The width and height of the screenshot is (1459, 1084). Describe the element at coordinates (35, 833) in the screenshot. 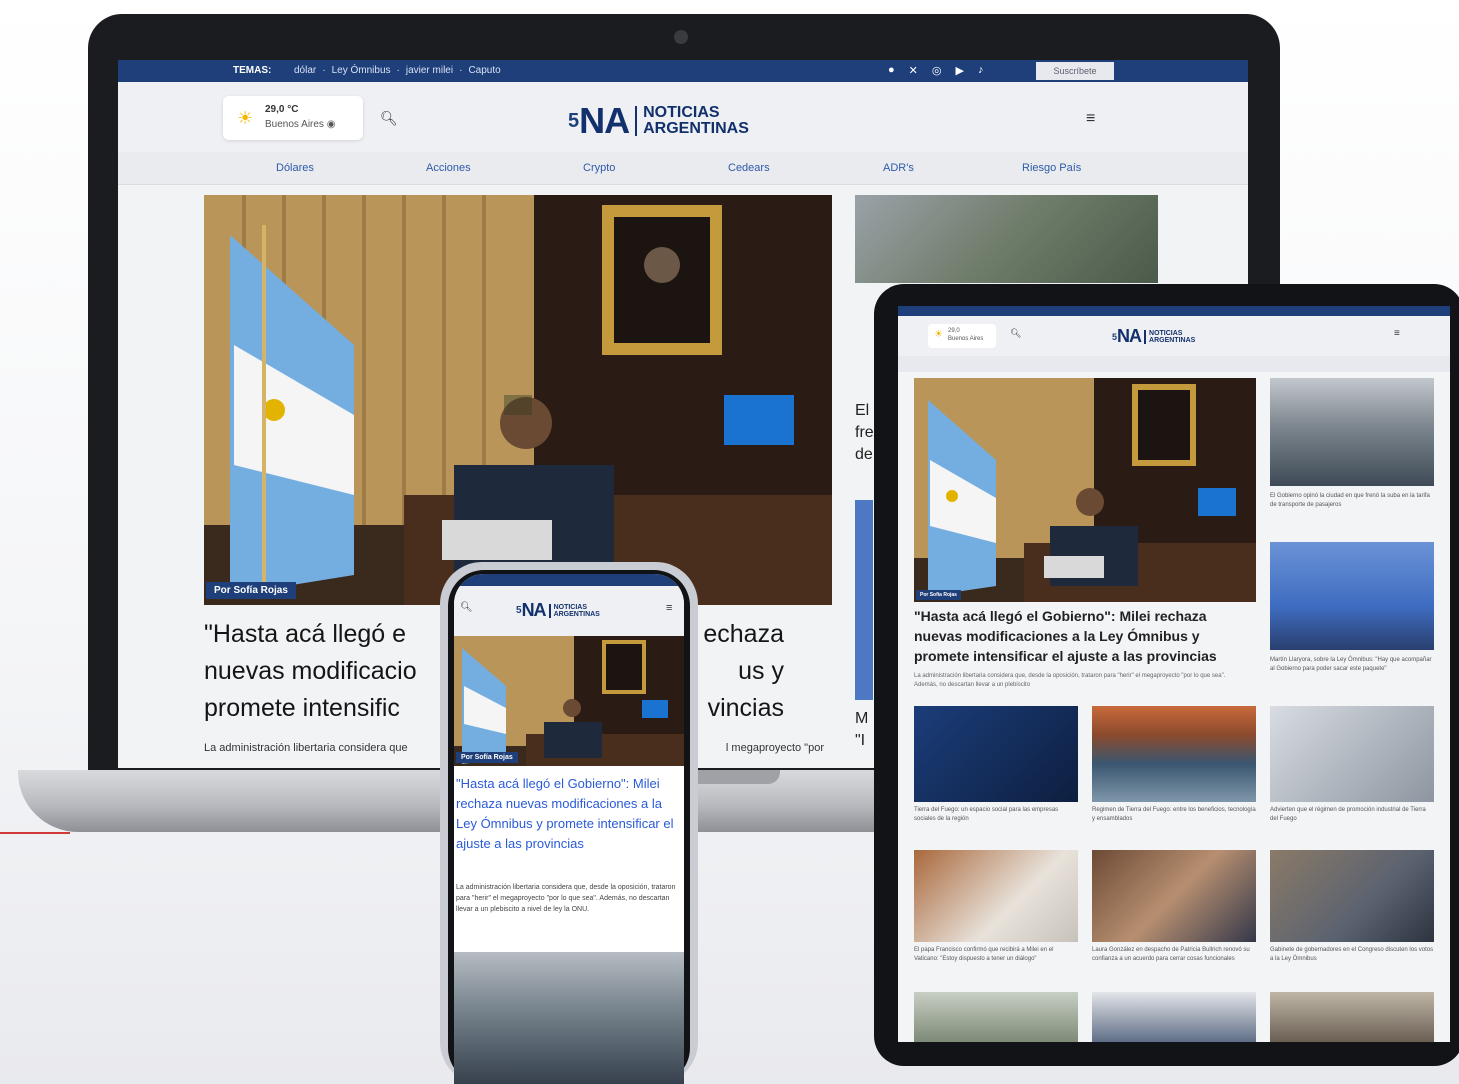

I see `decorative-line` at that location.